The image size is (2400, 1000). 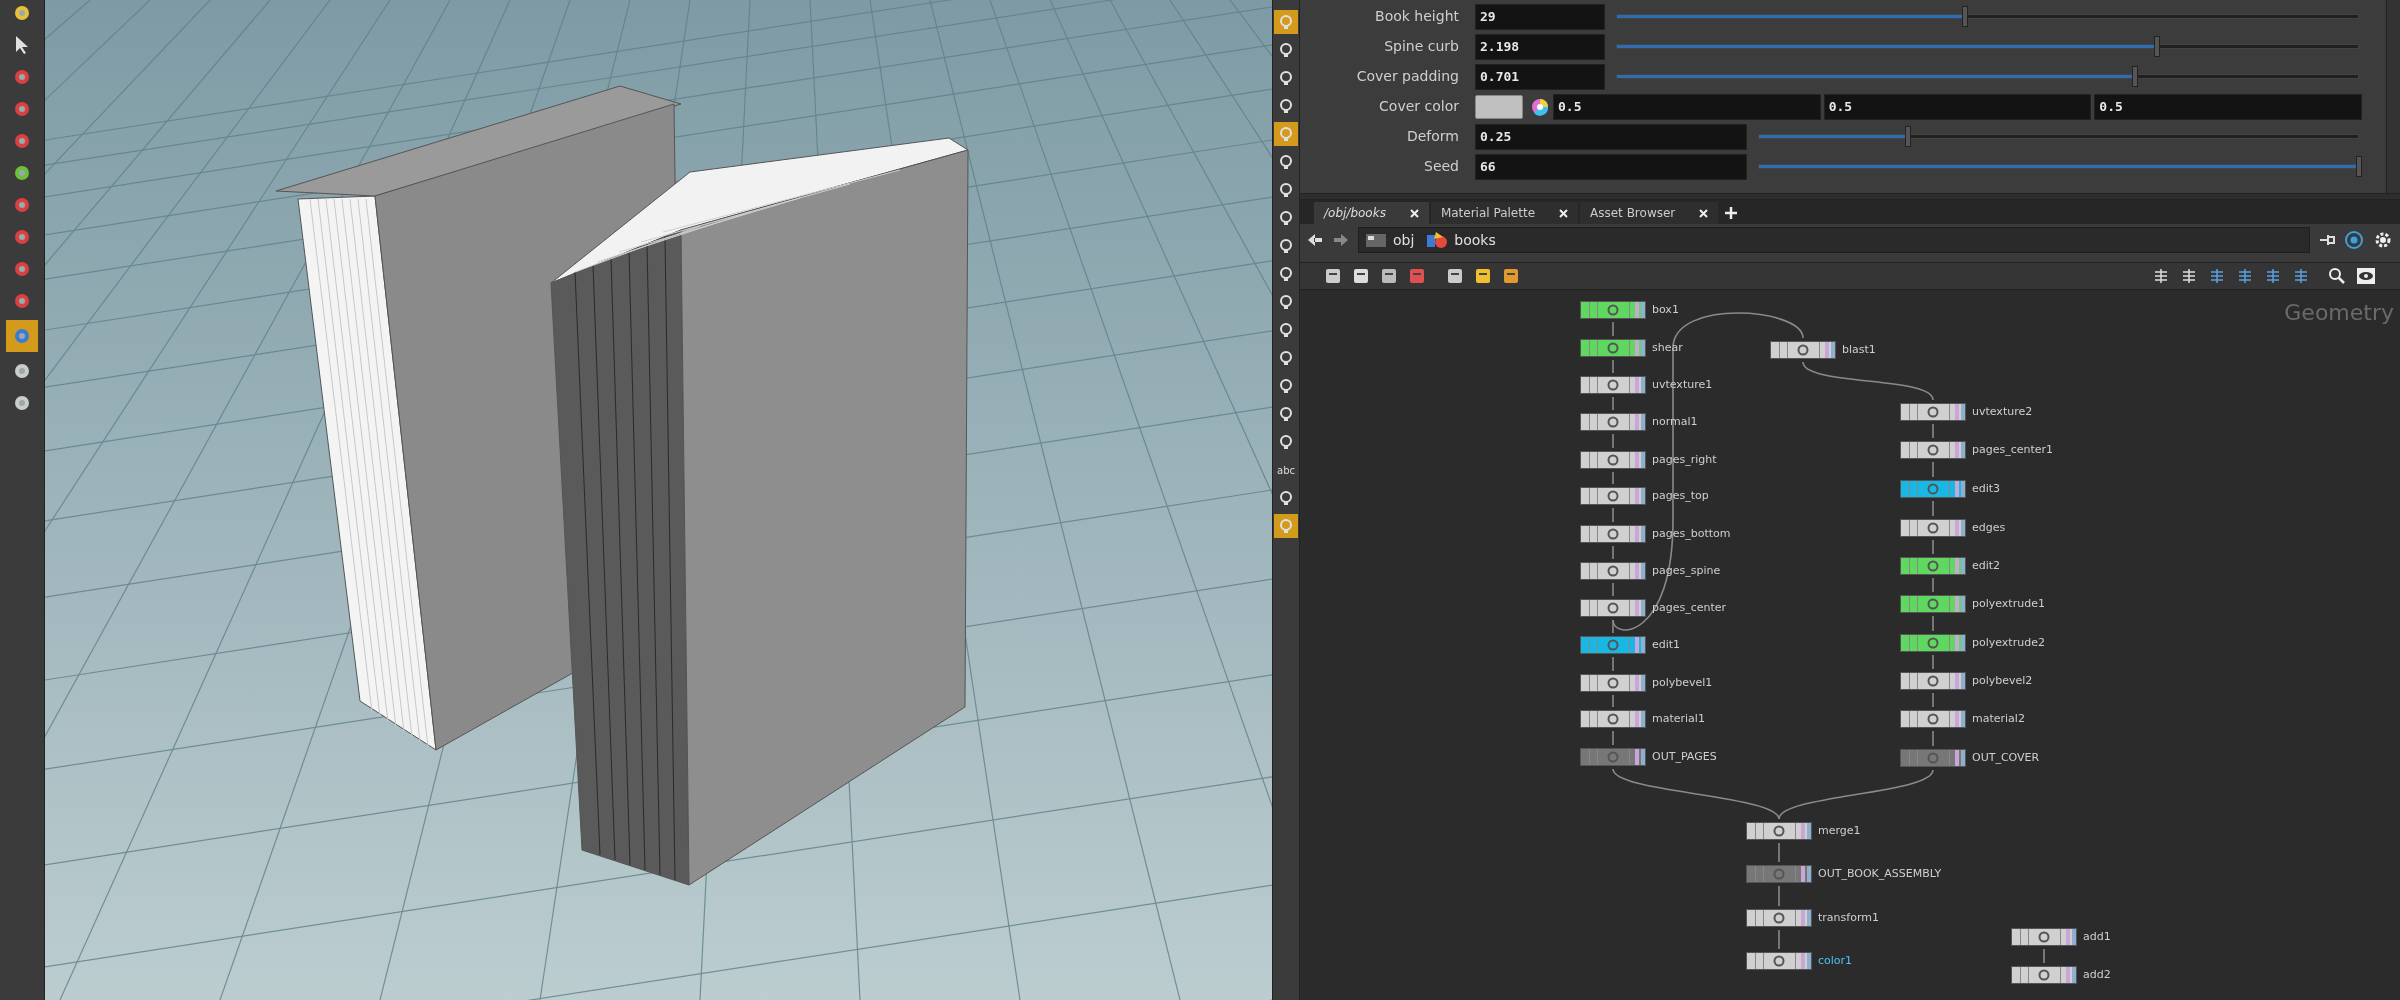 What do you see at coordinates (1684, 756) in the screenshot?
I see `node-label: OUT_PAGES` at bounding box center [1684, 756].